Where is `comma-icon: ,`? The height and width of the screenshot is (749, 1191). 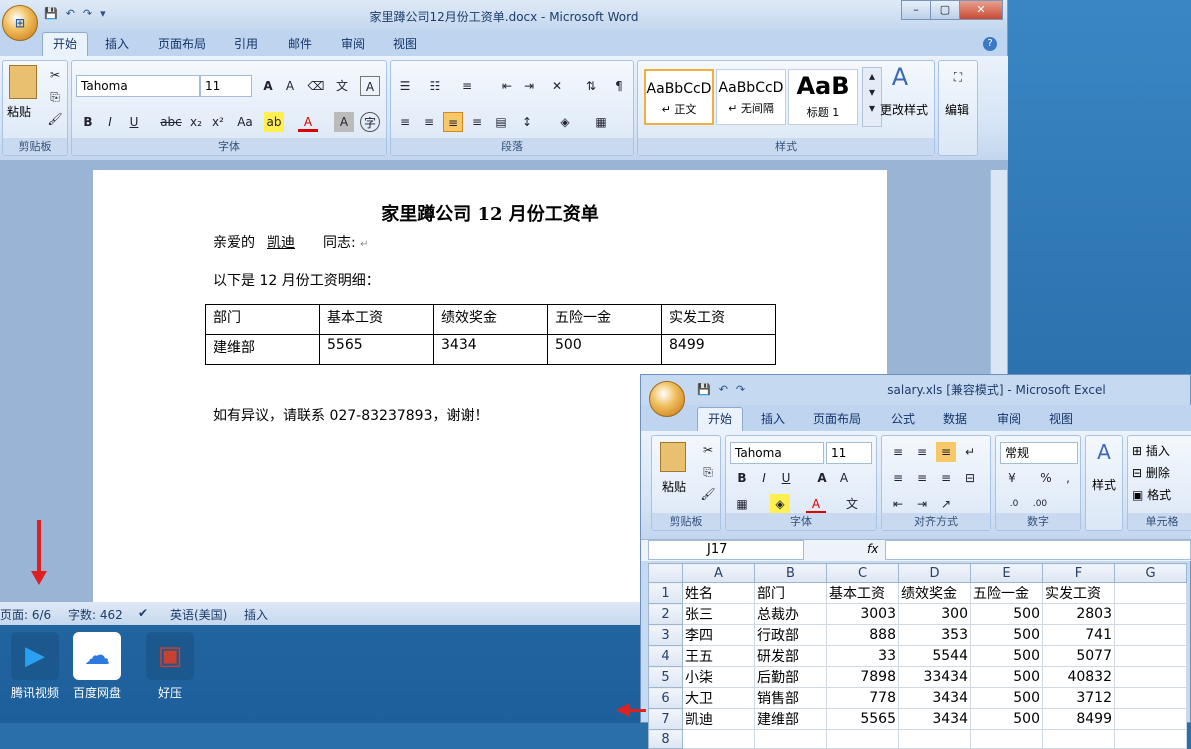 comma-icon: , is located at coordinates (1068, 478).